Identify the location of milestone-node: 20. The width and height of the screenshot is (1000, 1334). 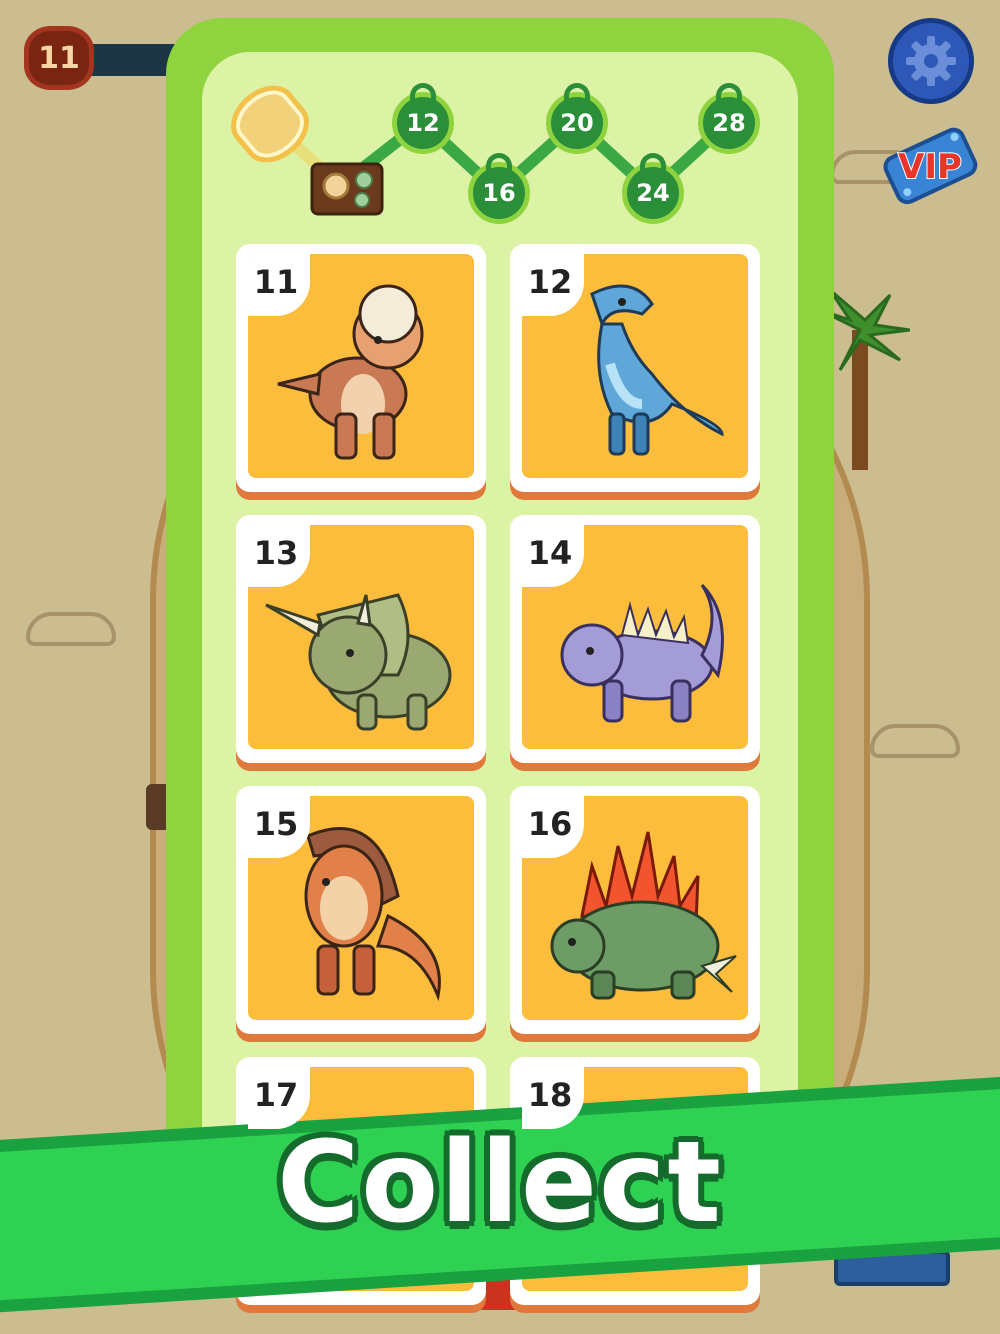
(577, 118).